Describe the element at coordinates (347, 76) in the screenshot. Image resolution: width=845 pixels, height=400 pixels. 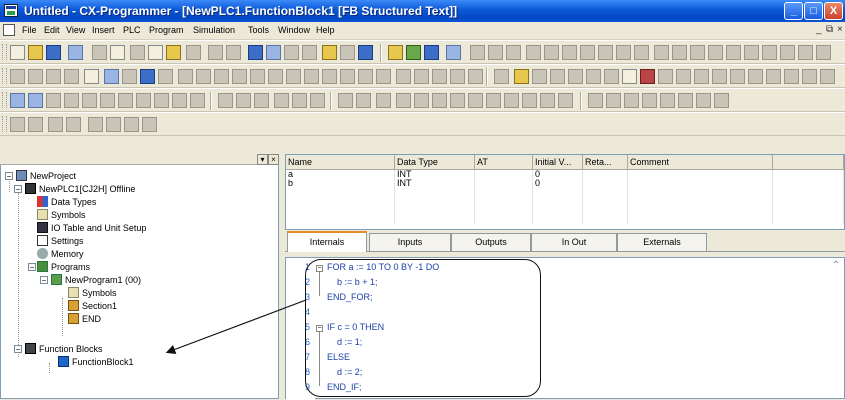
I see `new-pdf-contact-icon` at that location.